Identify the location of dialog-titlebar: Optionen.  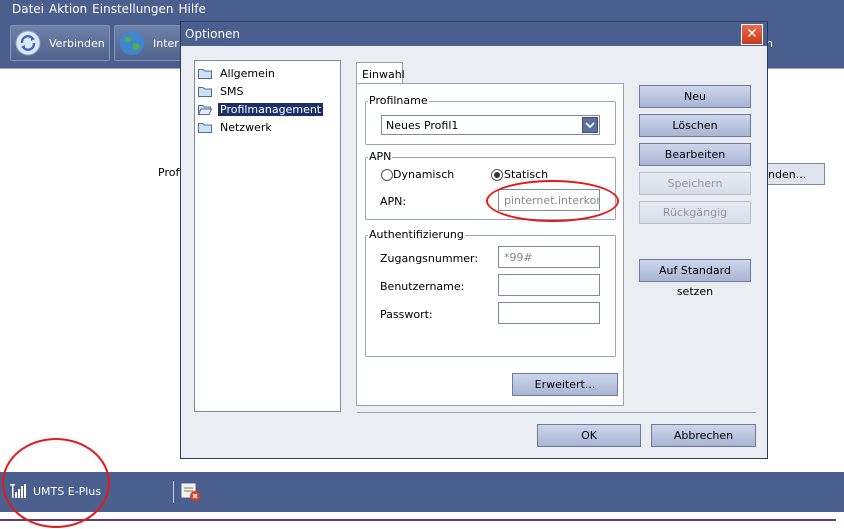
(474, 34).